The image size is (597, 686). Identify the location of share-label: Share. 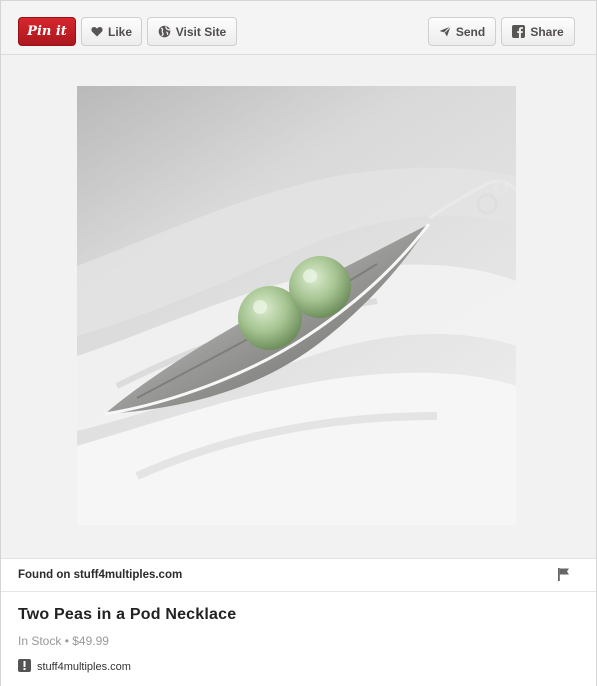
(547, 31).